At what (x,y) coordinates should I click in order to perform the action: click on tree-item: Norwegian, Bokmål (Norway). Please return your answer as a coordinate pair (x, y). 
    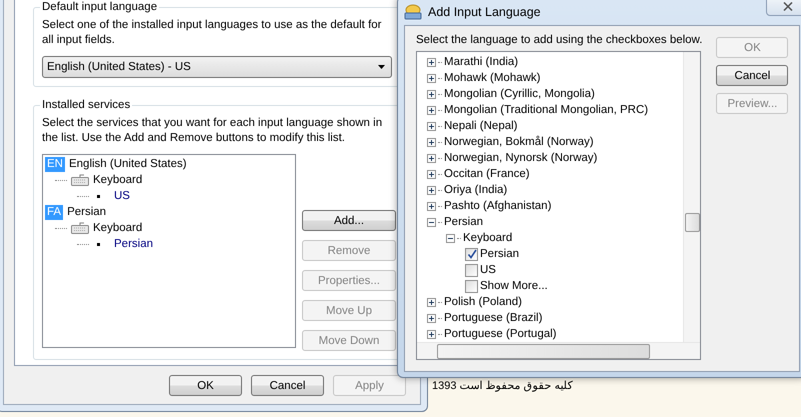
    Looking at the image, I should click on (519, 142).